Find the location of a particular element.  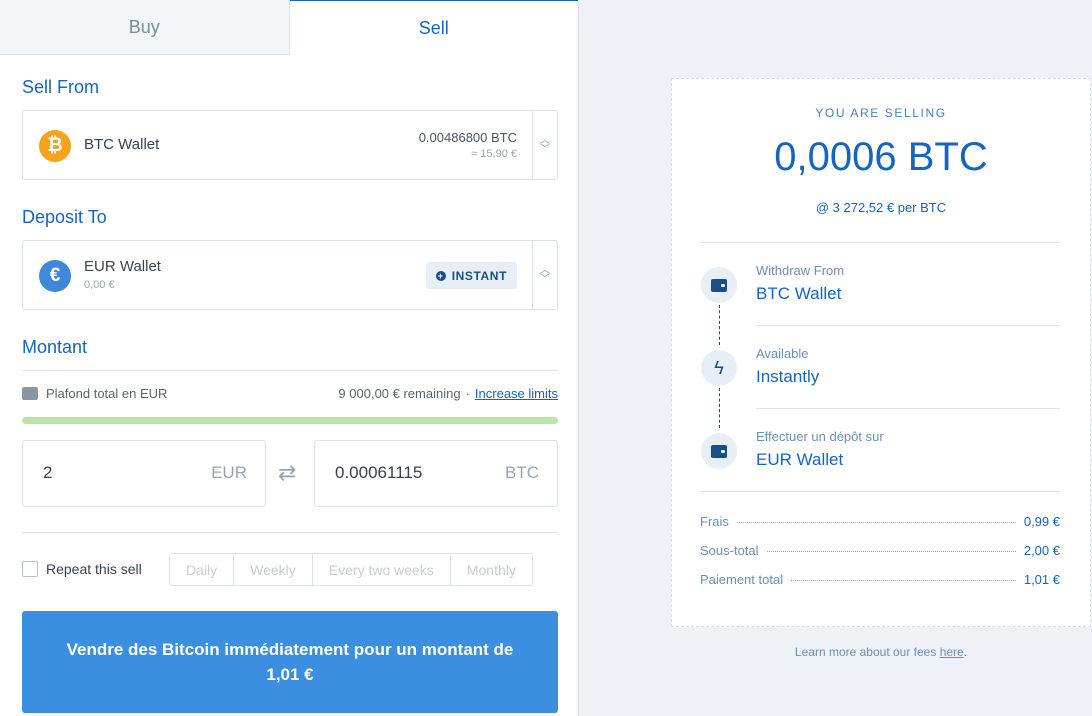

step-value: BTC Wallet is located at coordinates (799, 293).